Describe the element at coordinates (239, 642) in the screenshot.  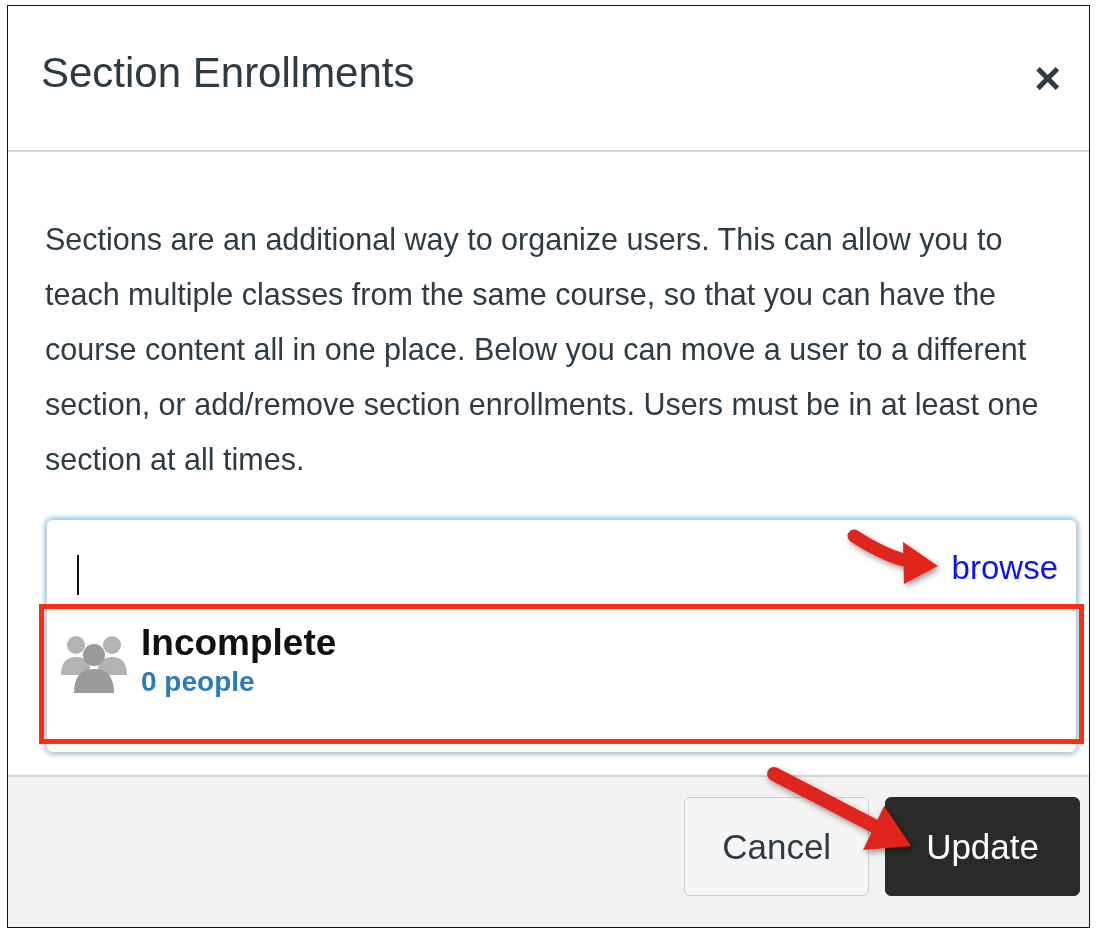
I see `section-name: Incomplete` at that location.